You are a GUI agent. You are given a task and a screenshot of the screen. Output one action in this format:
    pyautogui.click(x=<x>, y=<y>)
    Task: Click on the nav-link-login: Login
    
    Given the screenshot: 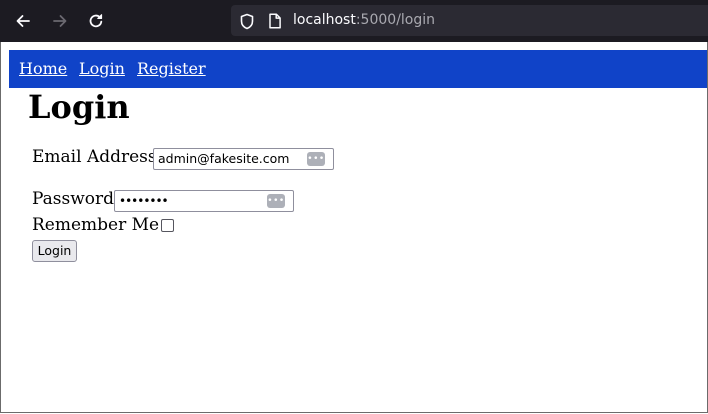 What is the action you would take?
    pyautogui.click(x=102, y=69)
    